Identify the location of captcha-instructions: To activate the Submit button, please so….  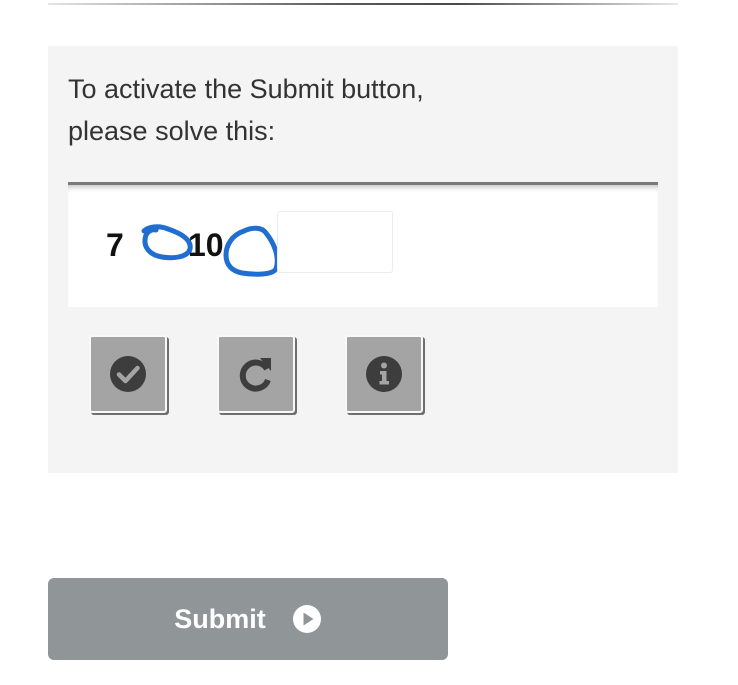
(348, 110).